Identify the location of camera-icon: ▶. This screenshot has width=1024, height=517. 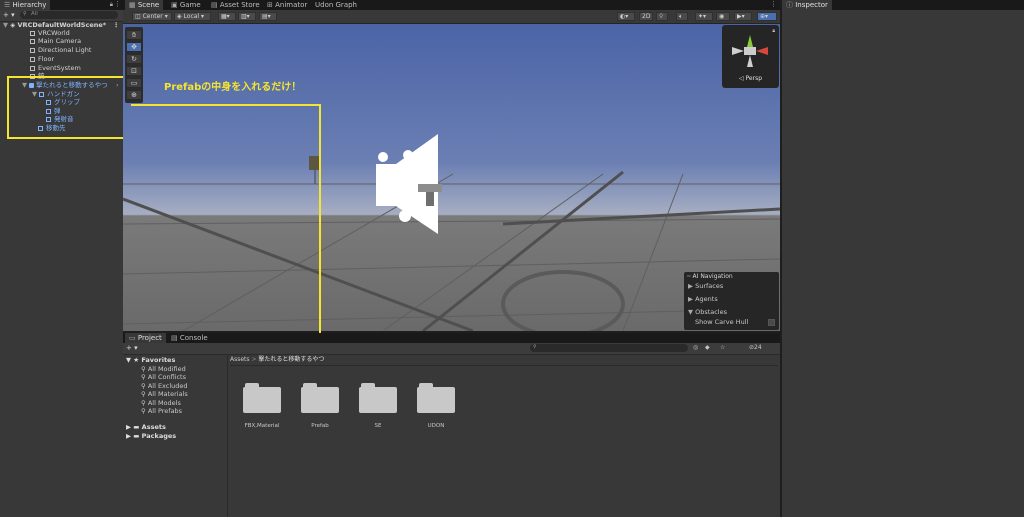
(739, 16).